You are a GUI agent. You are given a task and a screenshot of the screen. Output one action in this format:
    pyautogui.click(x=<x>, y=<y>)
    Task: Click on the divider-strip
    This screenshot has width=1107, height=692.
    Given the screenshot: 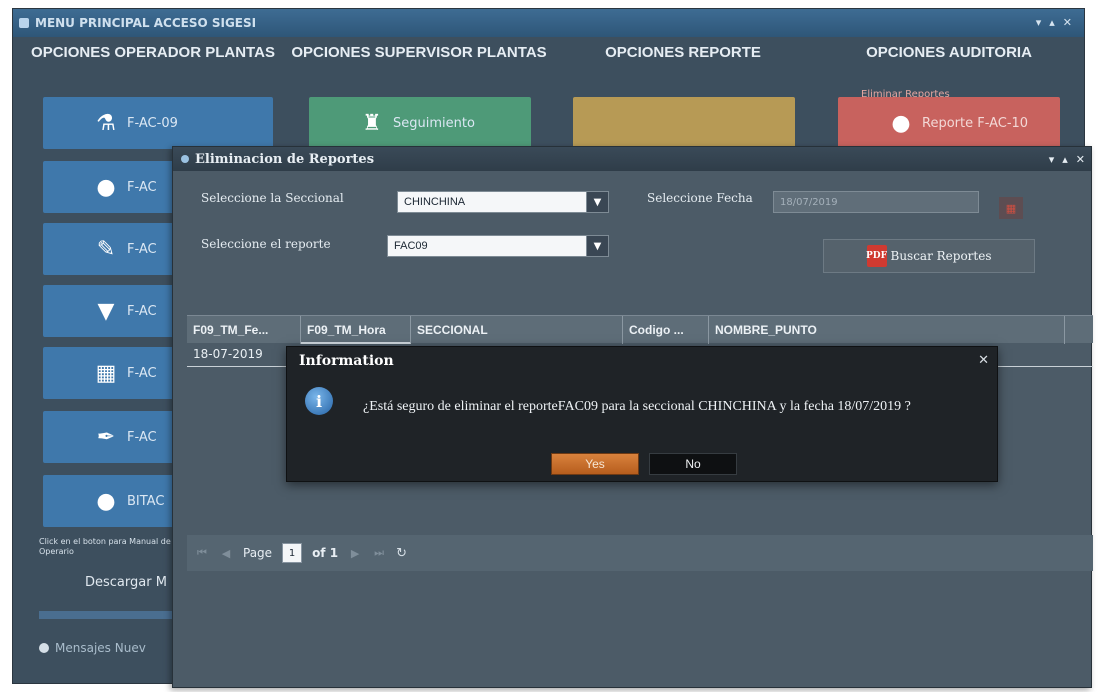 What is the action you would take?
    pyautogui.click(x=114, y=615)
    